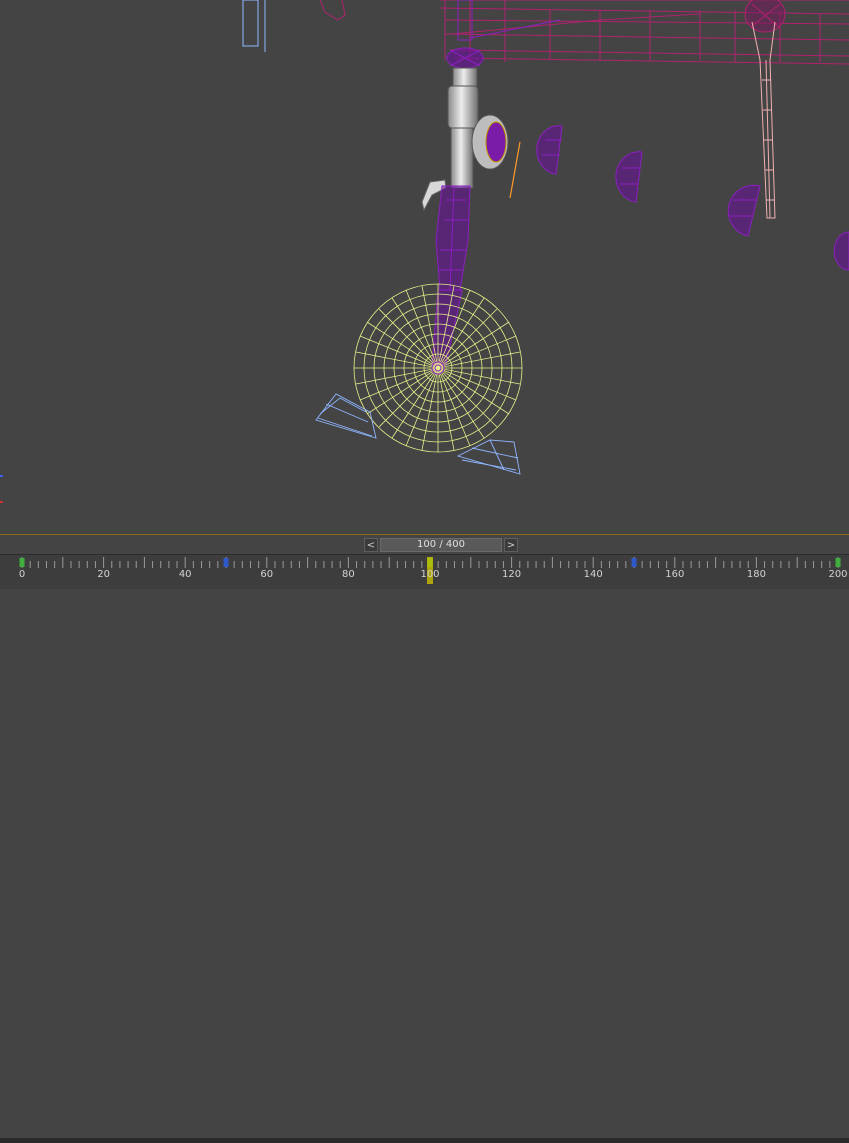  Describe the element at coordinates (692, 198) in the screenshot. I see `hinge-disks` at that location.